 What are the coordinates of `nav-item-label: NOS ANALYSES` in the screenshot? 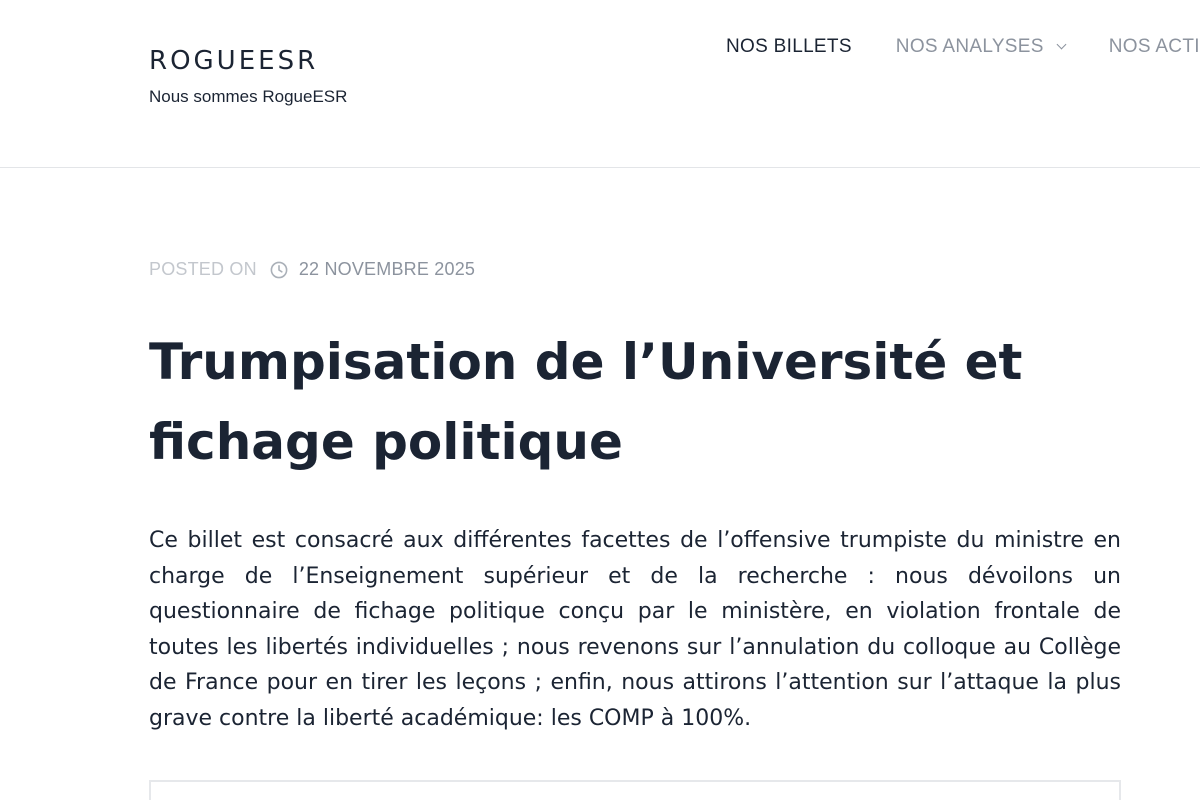 It's located at (969, 46).